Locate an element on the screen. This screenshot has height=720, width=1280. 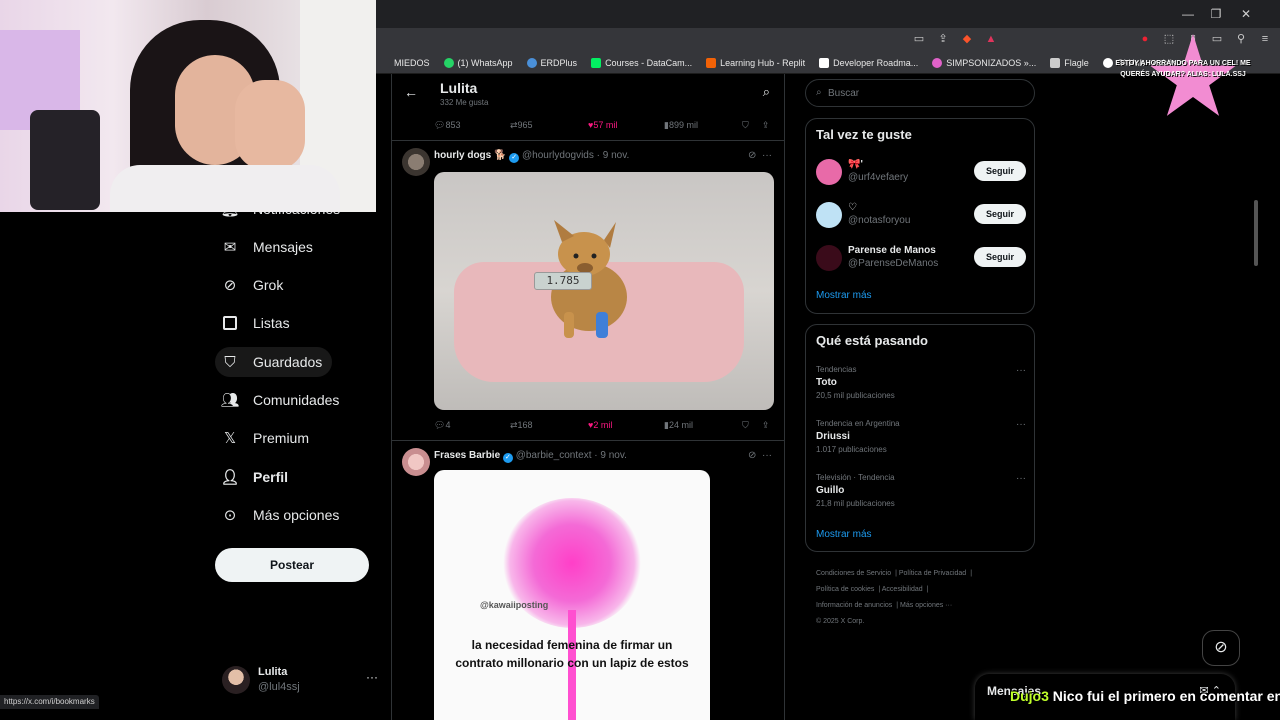
back-arrow-icon: ← is located at coordinates (411, 92).